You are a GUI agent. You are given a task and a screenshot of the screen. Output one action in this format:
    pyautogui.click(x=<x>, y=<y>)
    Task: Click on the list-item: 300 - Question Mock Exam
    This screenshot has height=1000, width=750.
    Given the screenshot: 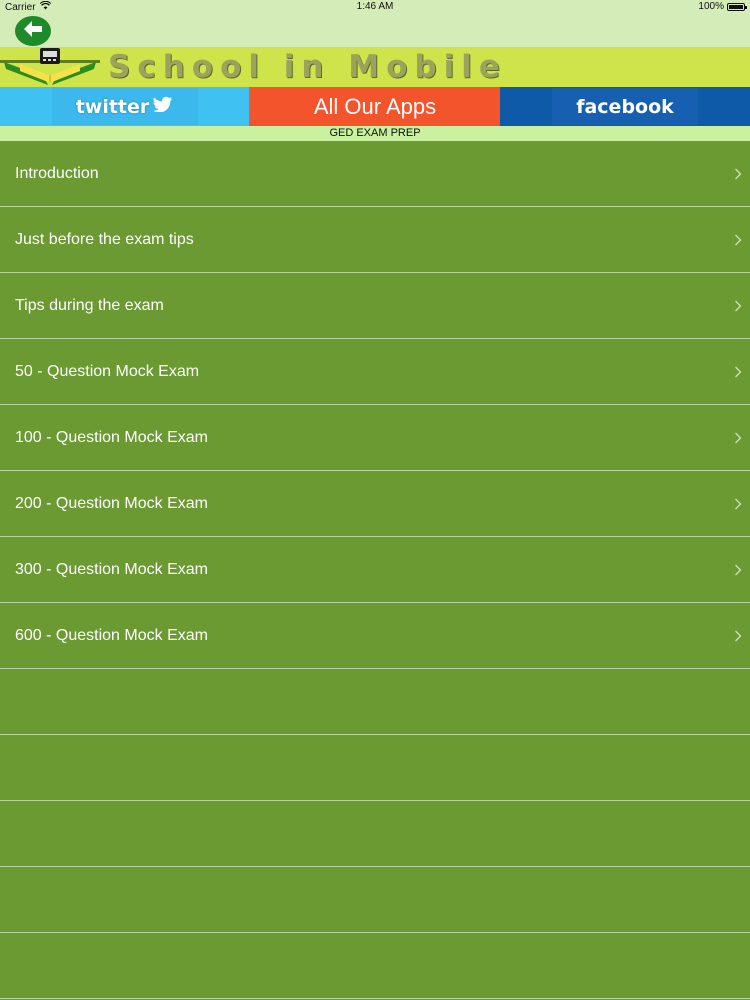 What is the action you would take?
    pyautogui.click(x=375, y=570)
    